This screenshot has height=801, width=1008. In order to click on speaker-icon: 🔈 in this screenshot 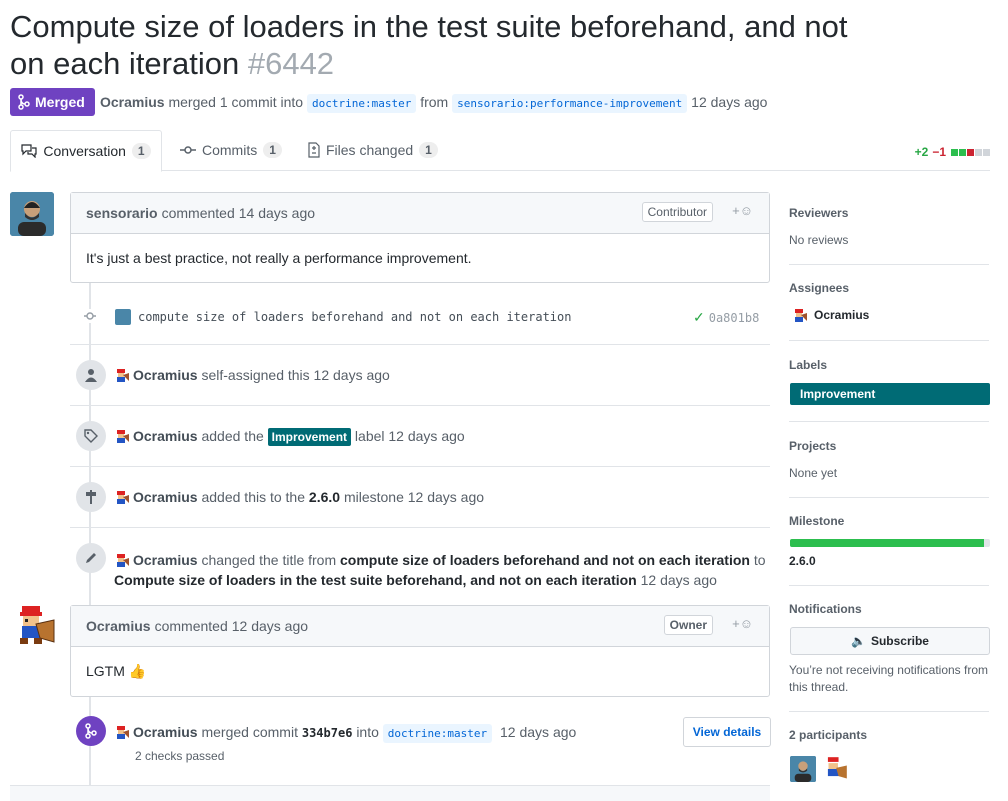, I will do `click(858, 641)`.